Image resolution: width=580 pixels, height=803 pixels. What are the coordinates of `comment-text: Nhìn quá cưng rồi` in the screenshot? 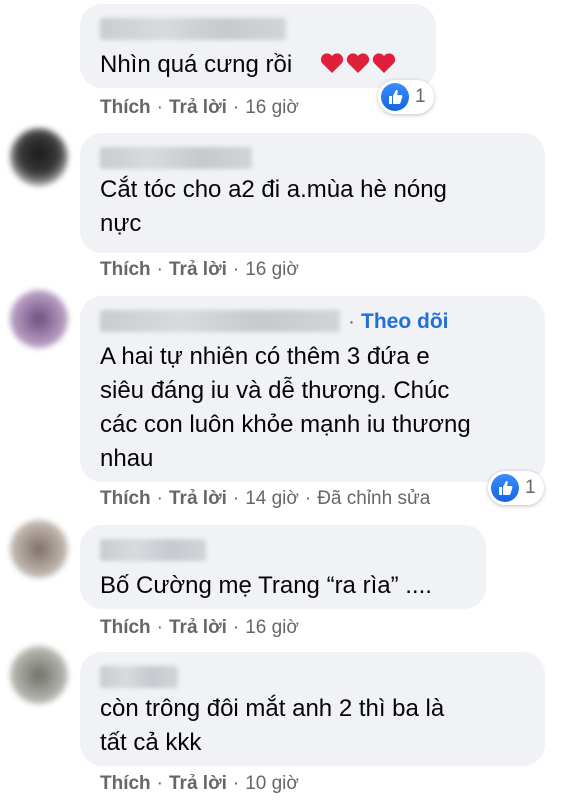 It's located at (196, 64).